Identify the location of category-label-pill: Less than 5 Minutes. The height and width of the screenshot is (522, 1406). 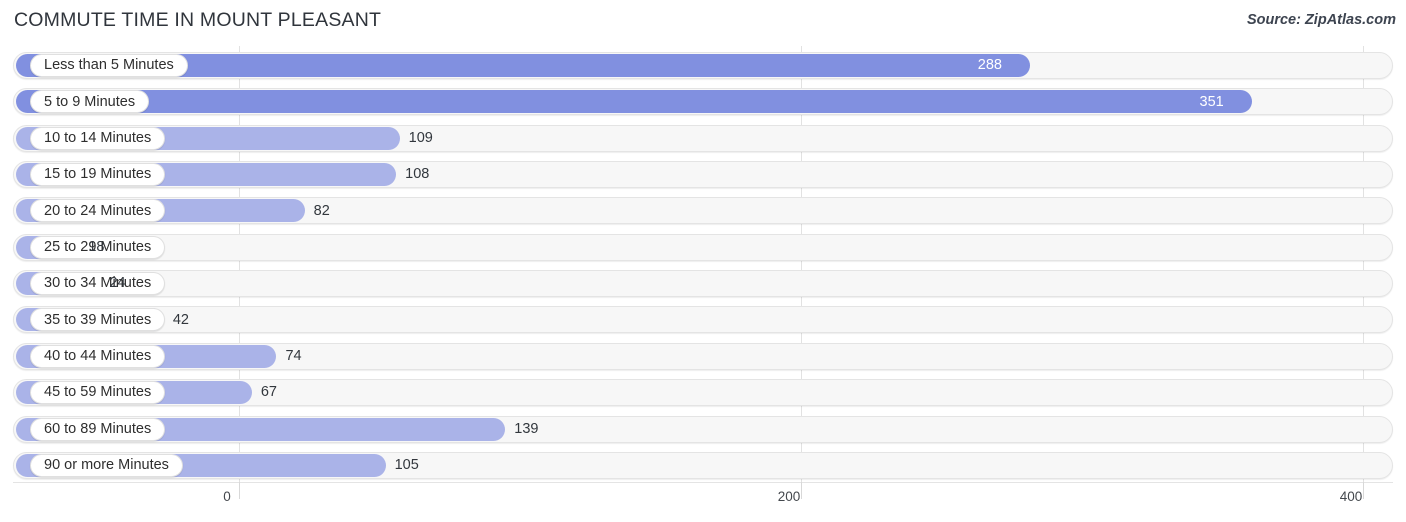
(109, 65).